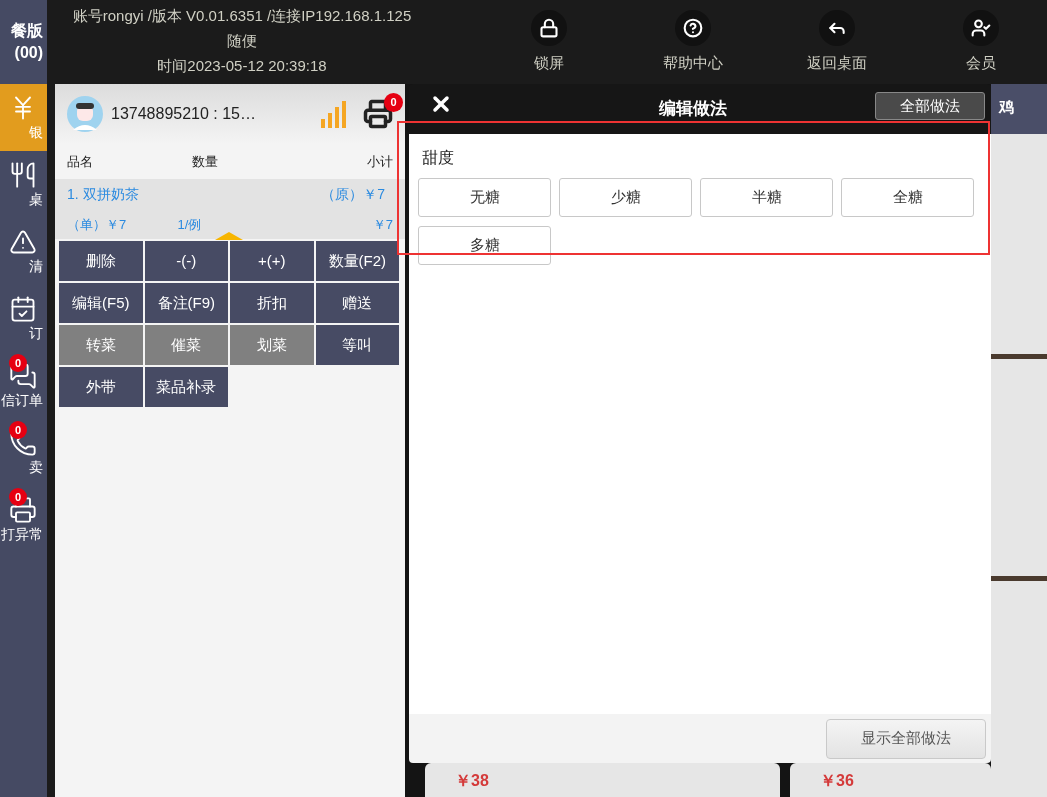 The width and height of the screenshot is (1047, 797). Describe the element at coordinates (97, 224) in the screenshot. I see `unit-price: （单）￥7` at that location.